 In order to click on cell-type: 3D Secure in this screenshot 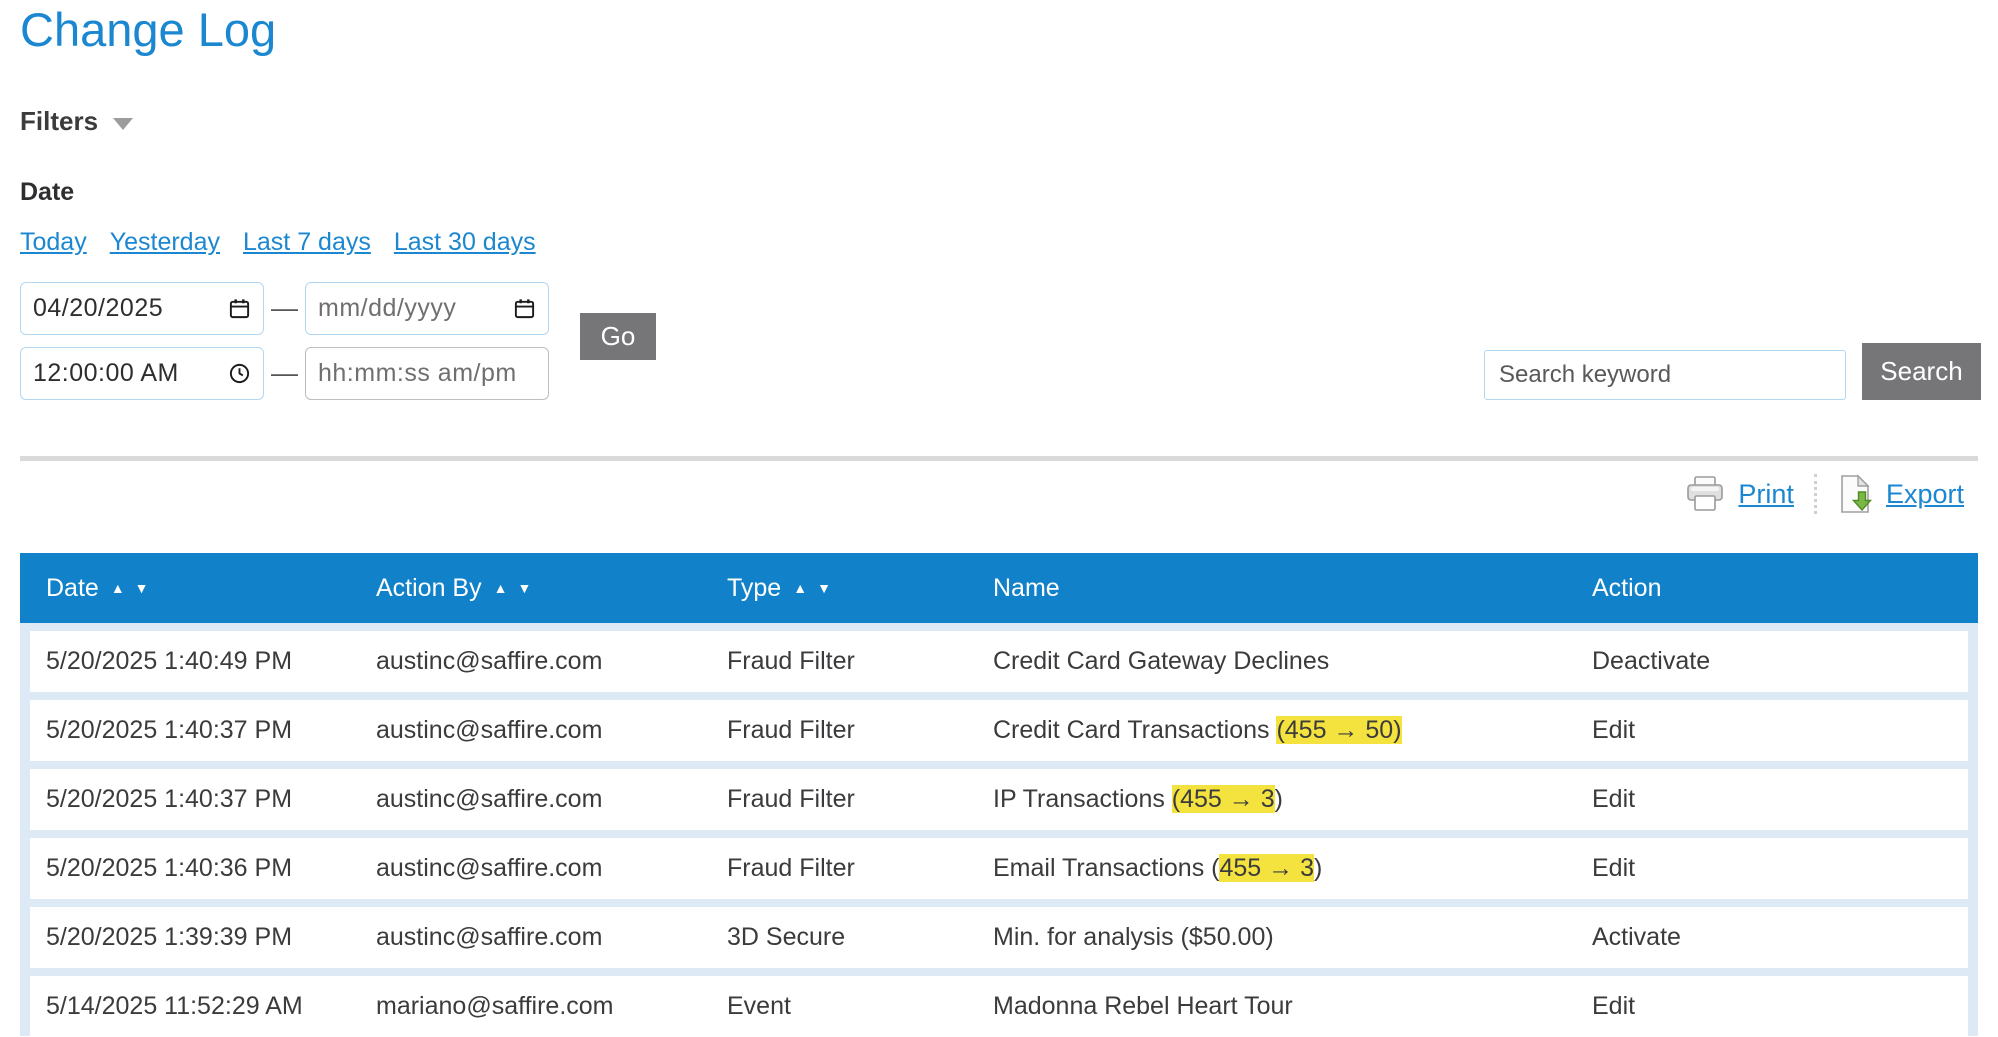, I will do `click(786, 937)`.